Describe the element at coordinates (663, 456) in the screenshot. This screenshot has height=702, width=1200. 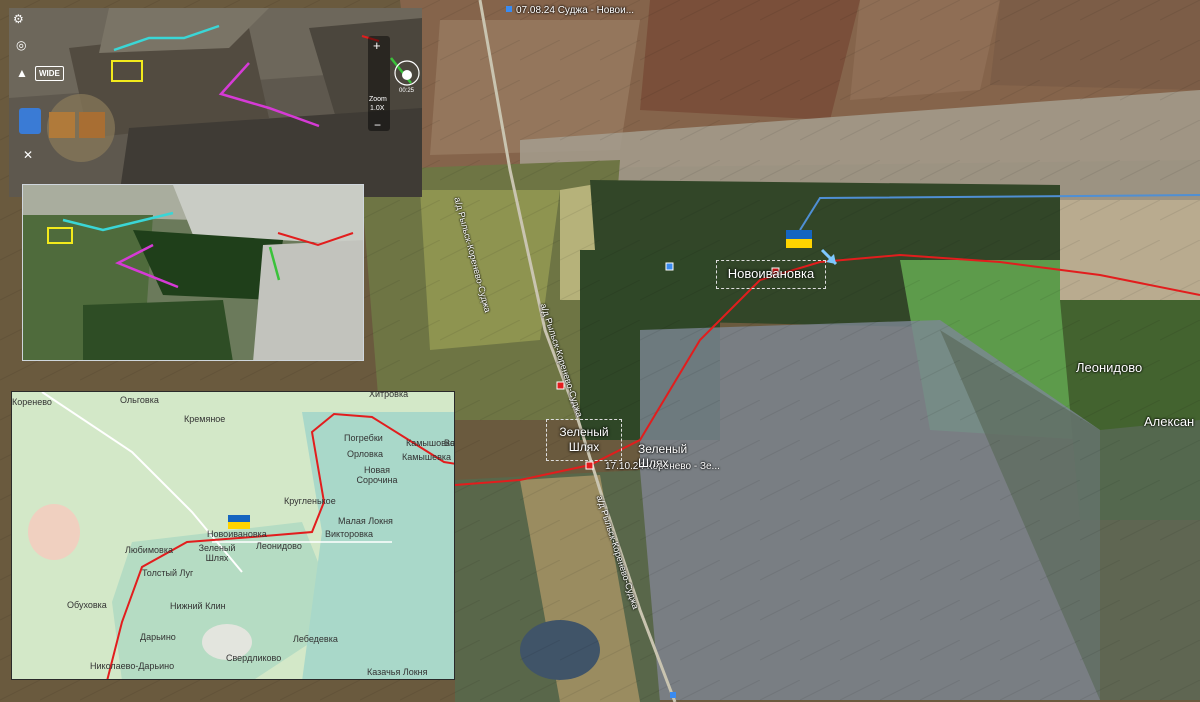
I see `village-label-zeleny: Зеленый Шлях` at that location.